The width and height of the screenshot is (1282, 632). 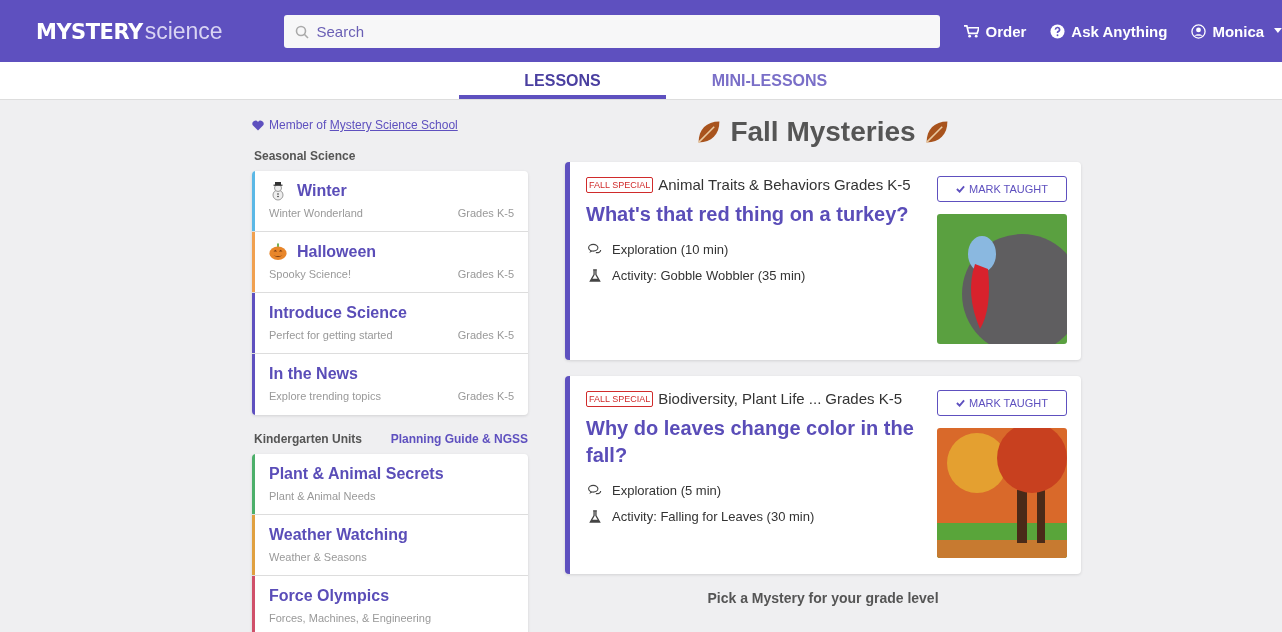 I want to click on unit-title: Weather Watching, so click(x=338, y=535).